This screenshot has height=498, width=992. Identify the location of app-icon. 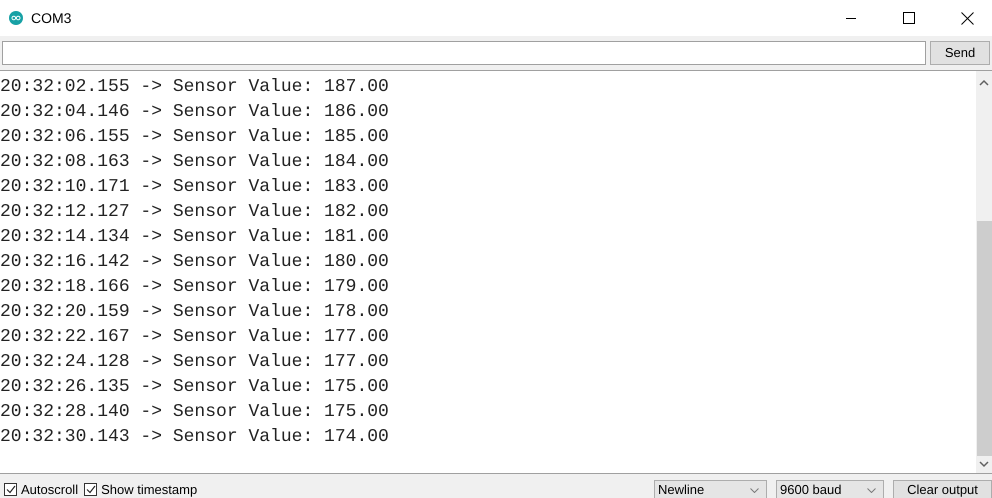
(16, 18).